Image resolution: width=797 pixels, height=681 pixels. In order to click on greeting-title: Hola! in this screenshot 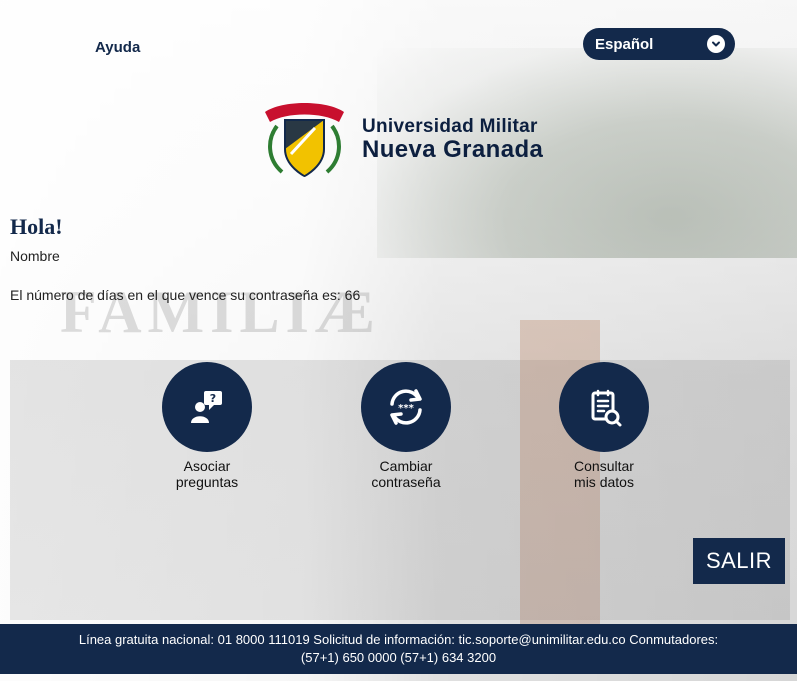, I will do `click(36, 226)`.